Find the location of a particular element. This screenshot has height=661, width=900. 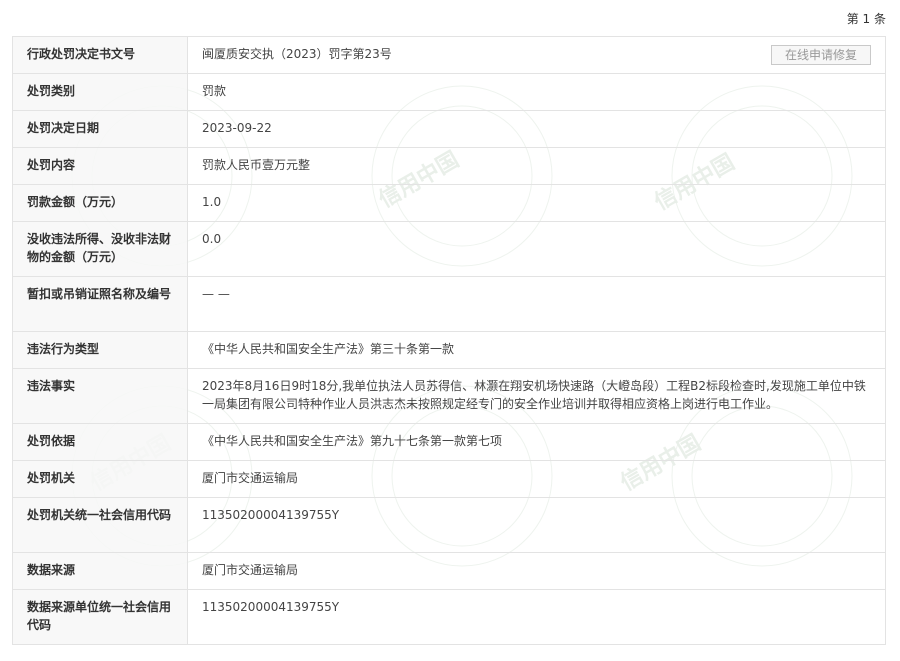

table-row: 数据来源单位统一社会信用代码 11350200004139755Y is located at coordinates (449, 617).